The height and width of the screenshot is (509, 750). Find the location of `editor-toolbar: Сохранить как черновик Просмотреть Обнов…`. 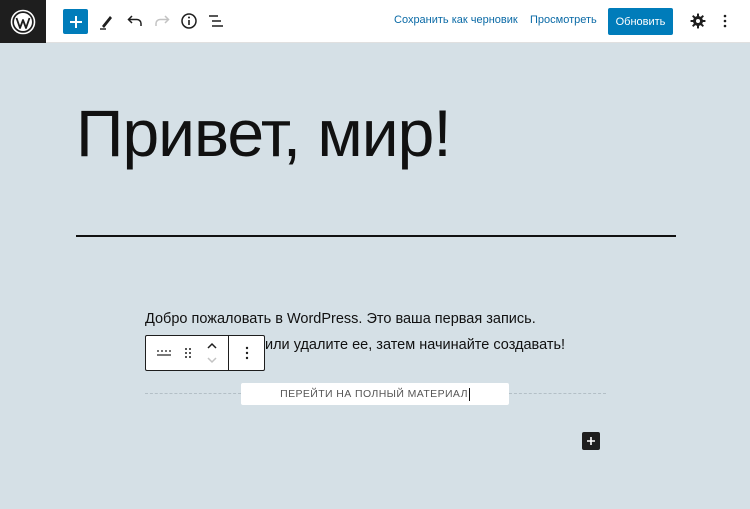

editor-toolbar: Сохранить как черновик Просмотреть Обнов… is located at coordinates (375, 21).